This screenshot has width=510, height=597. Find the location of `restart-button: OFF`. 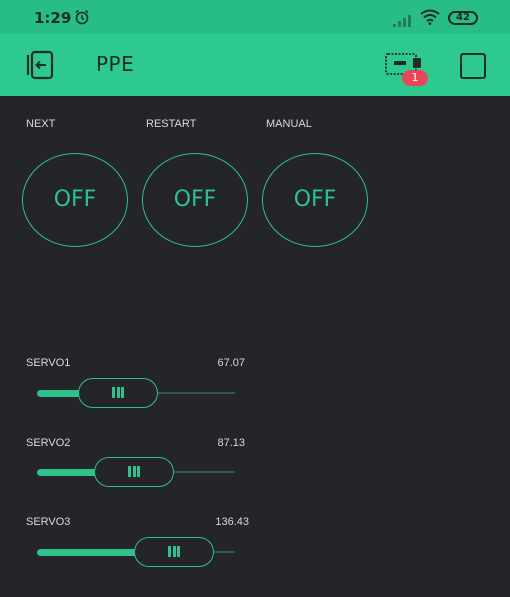

restart-button: OFF is located at coordinates (195, 200).